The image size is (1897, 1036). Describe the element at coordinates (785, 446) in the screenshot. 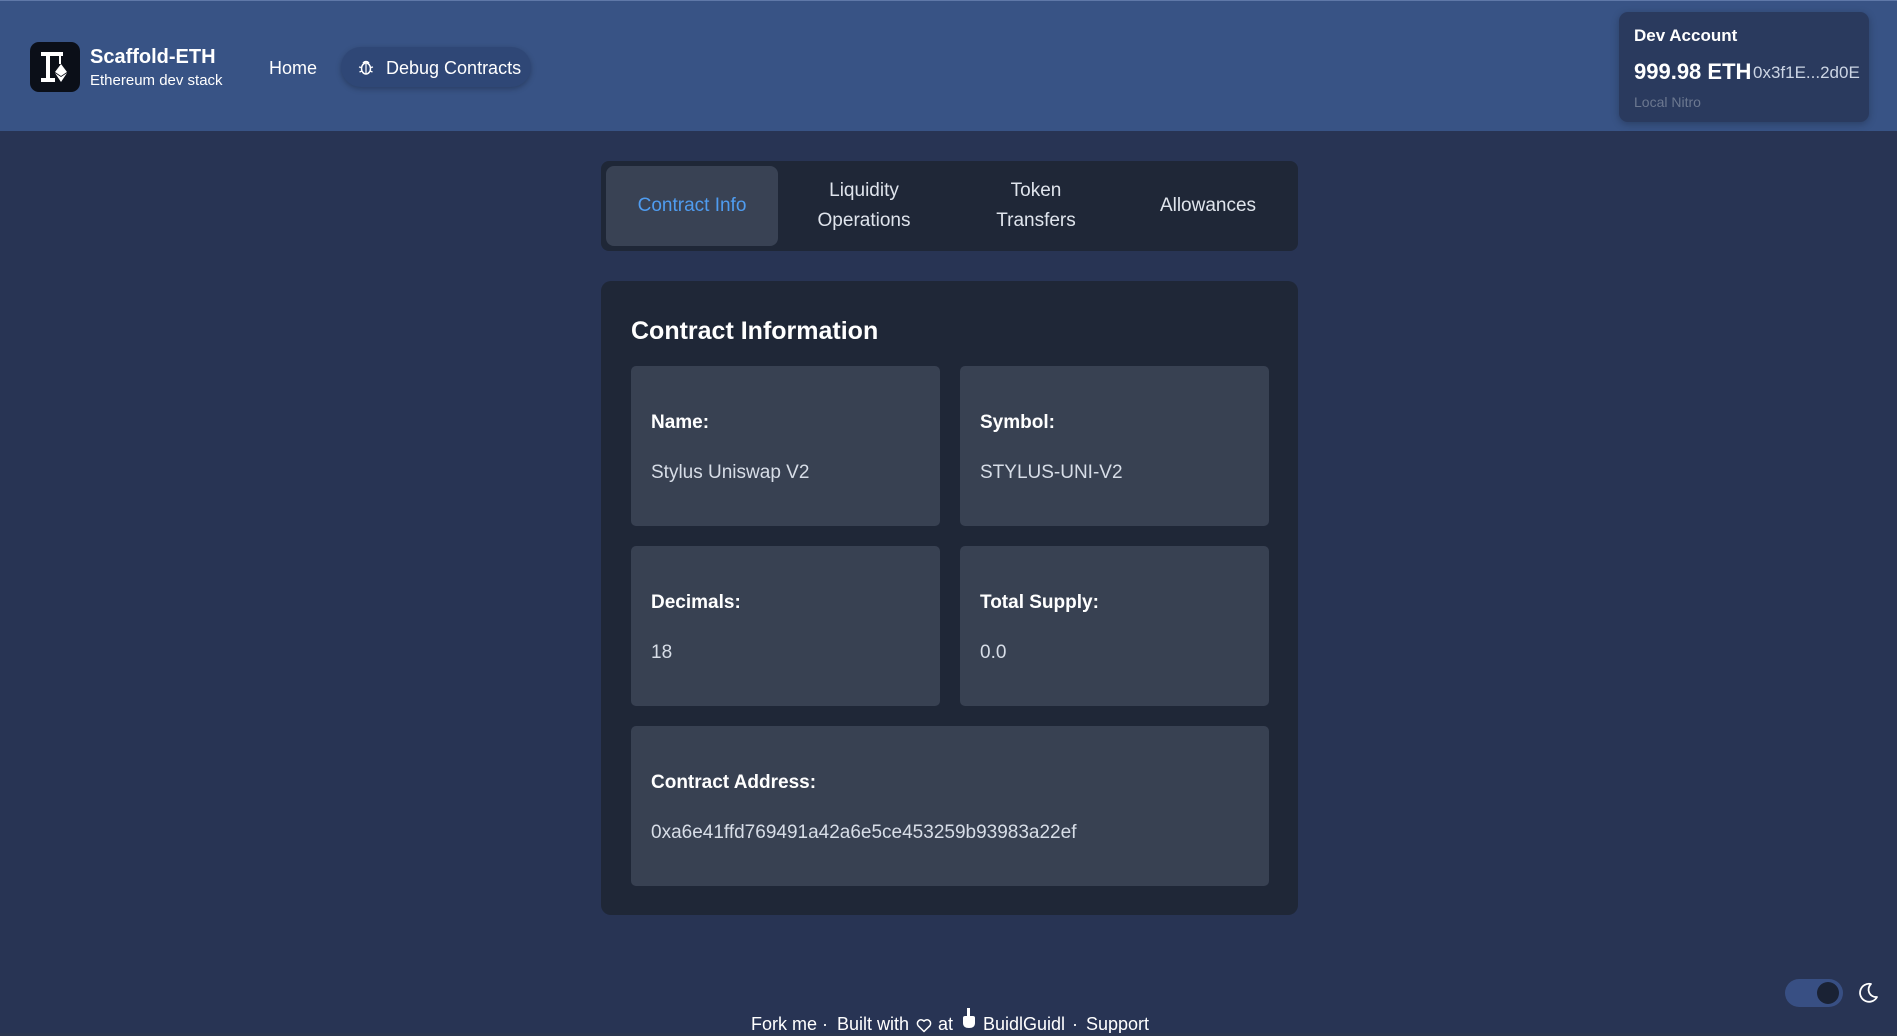

I see `name-field: Name: Stylus Uniswap V2` at that location.